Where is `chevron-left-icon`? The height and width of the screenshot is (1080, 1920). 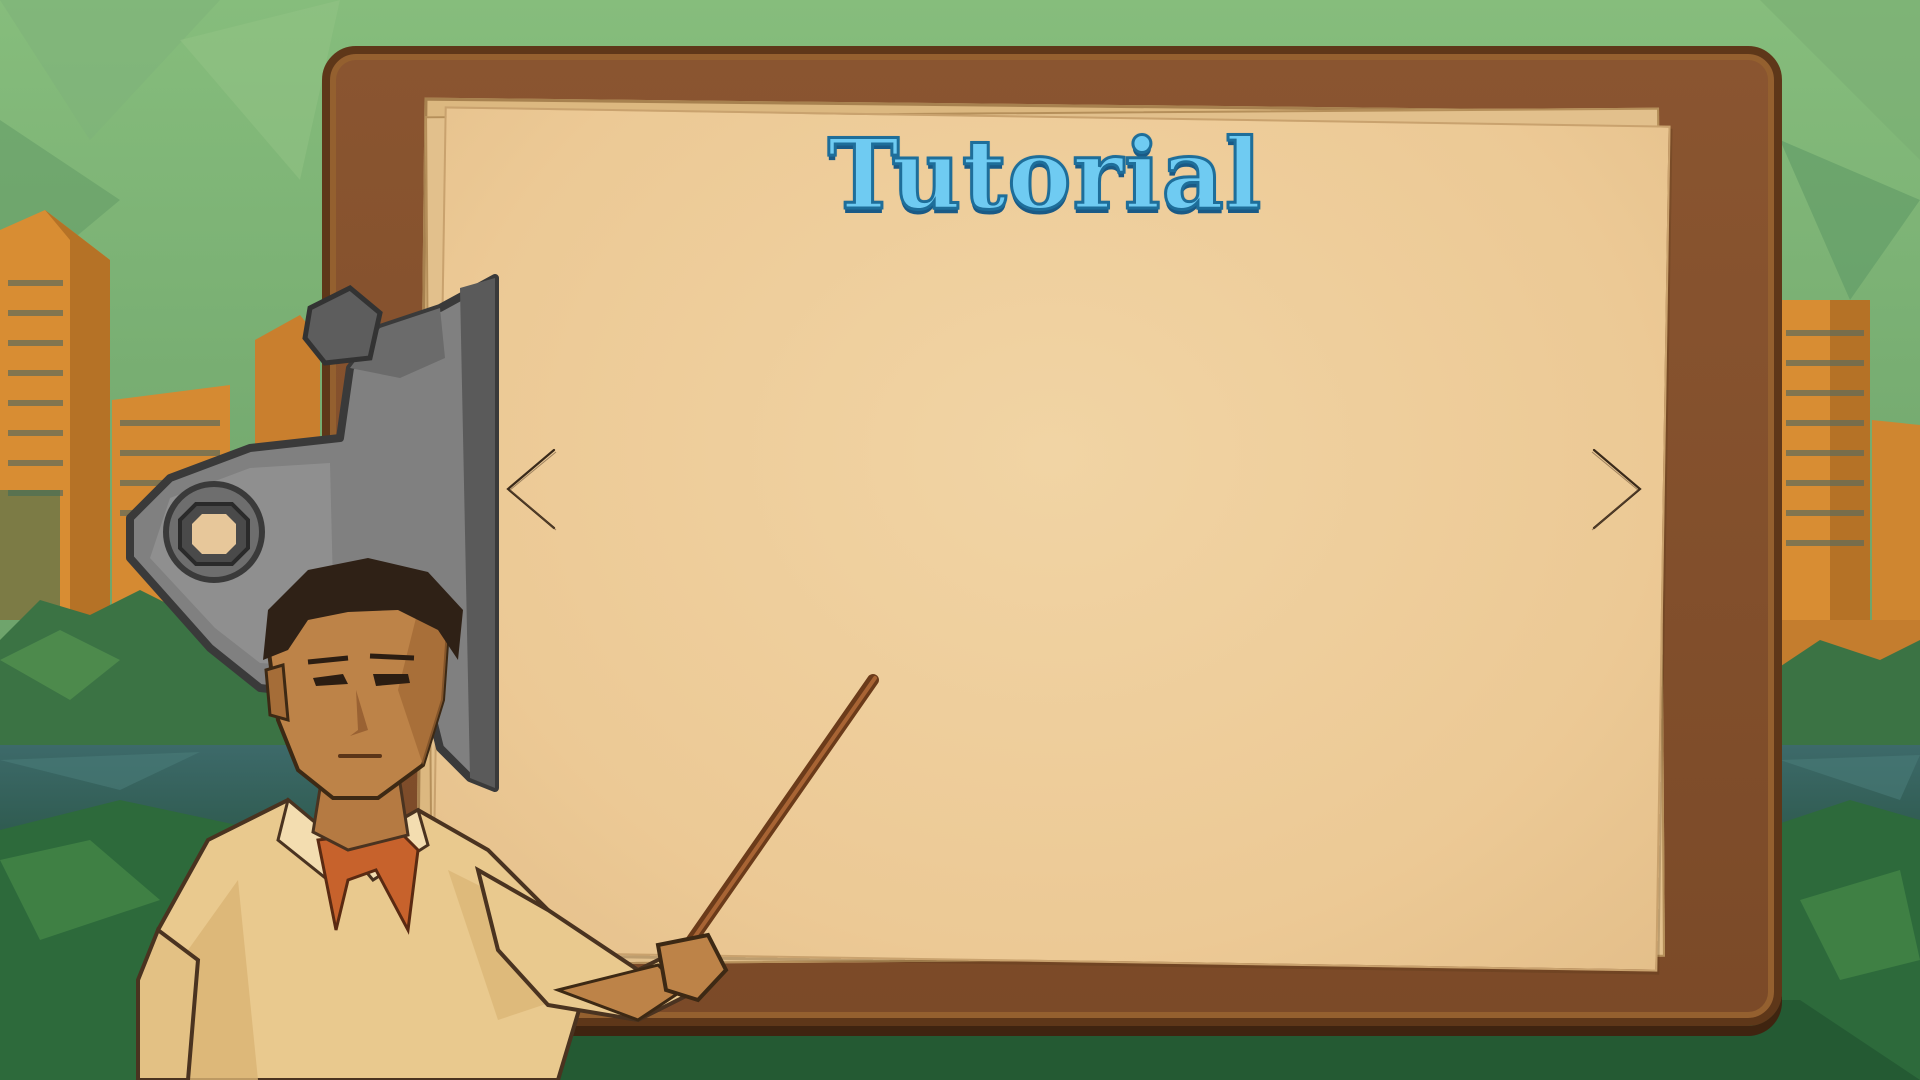
chevron-left-icon is located at coordinates (531, 489).